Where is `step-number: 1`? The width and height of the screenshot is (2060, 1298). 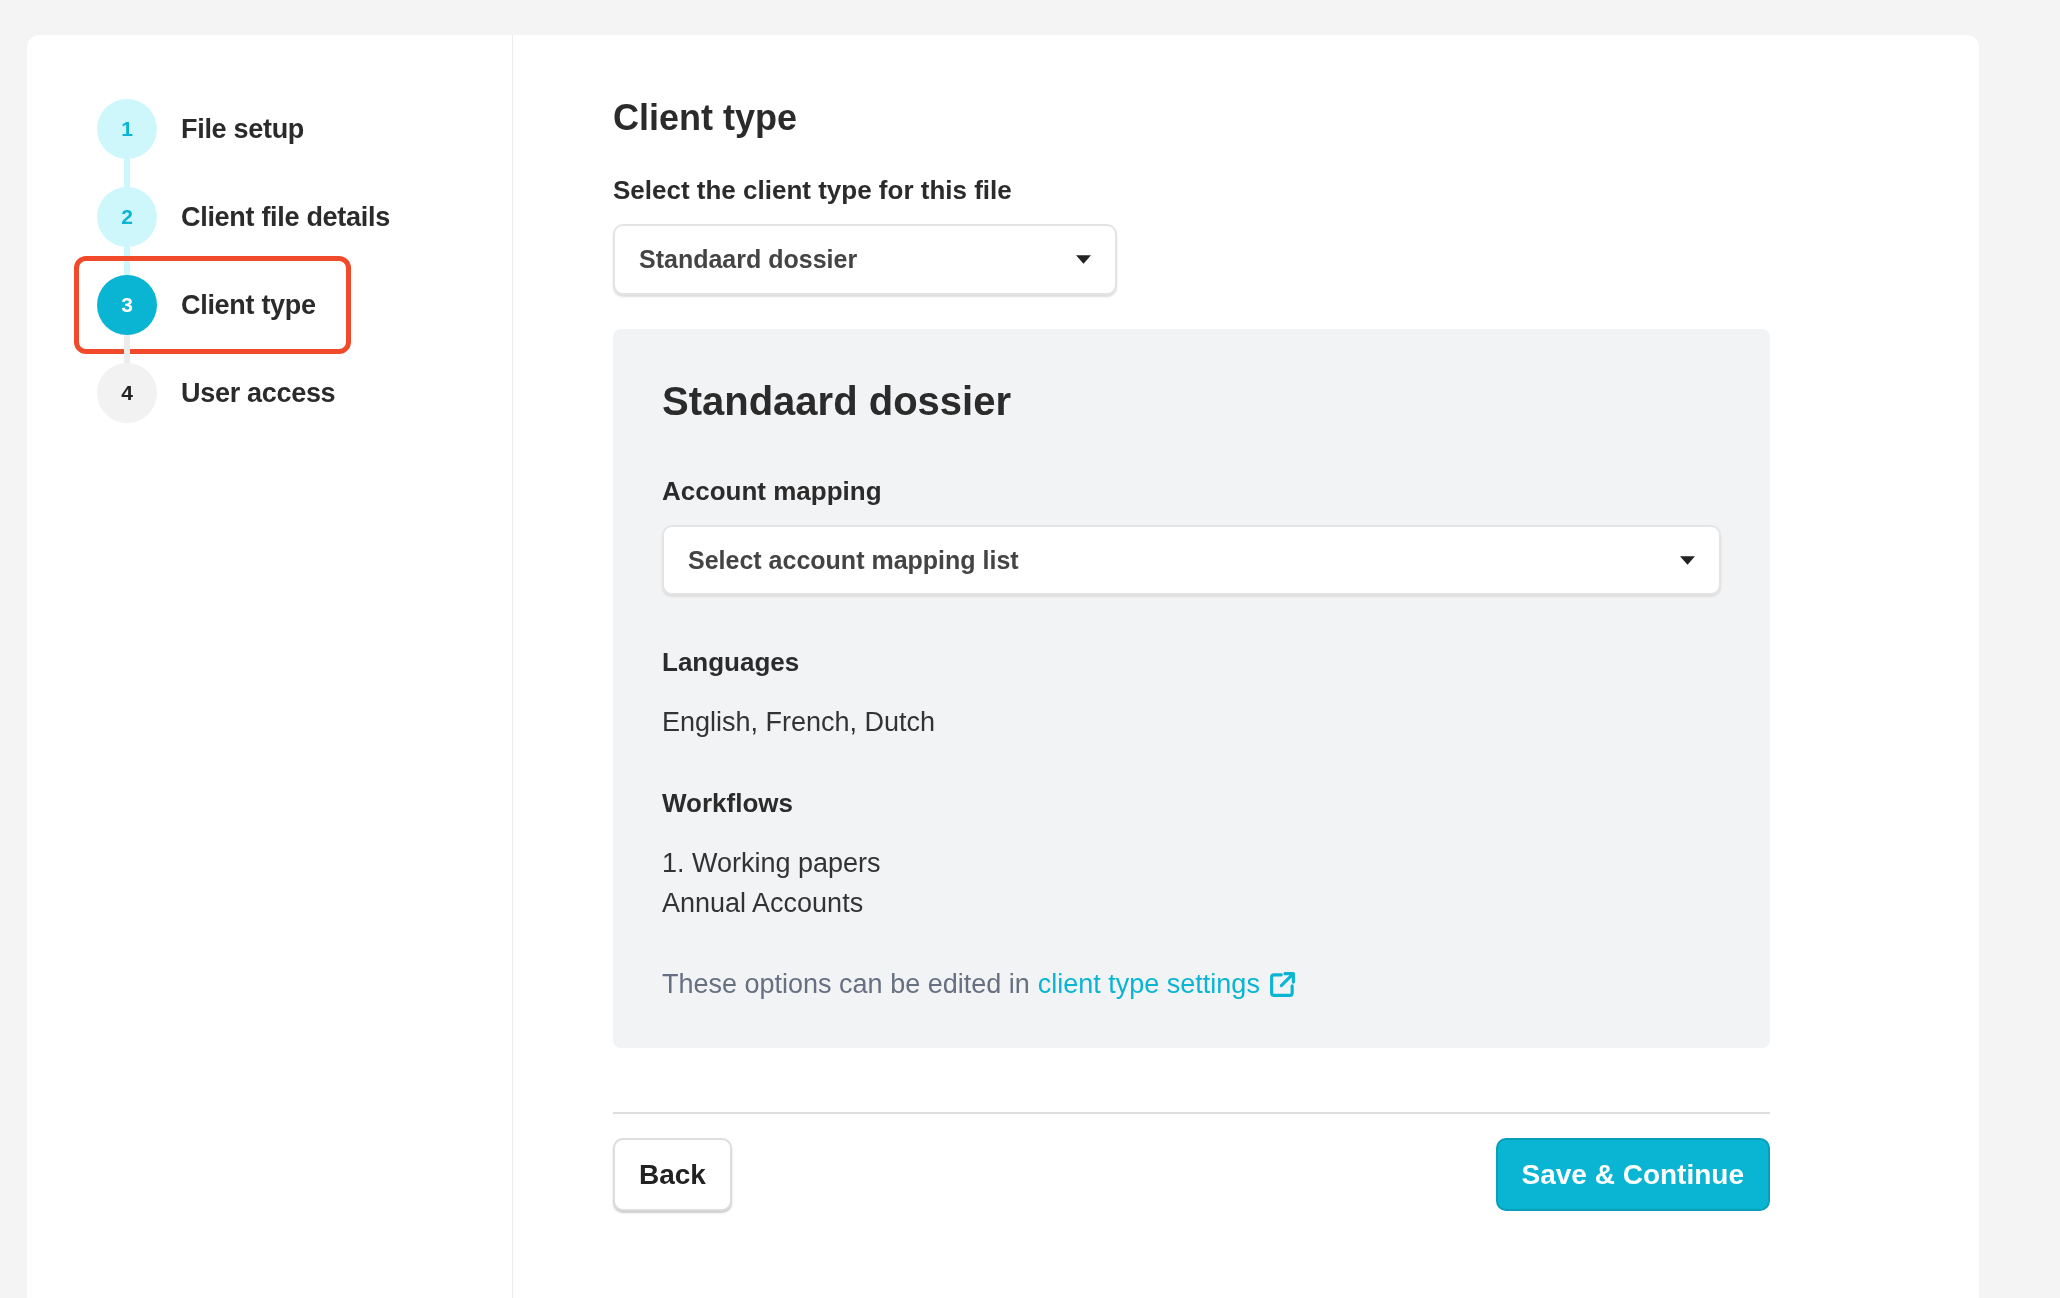 step-number: 1 is located at coordinates (127, 129).